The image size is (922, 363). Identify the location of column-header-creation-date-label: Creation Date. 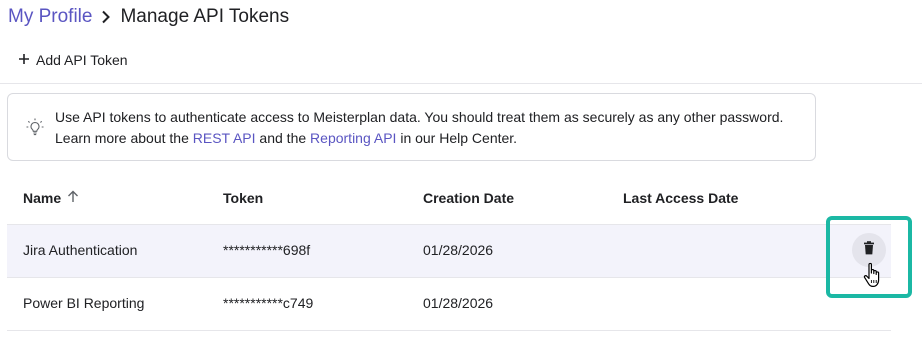
(469, 198).